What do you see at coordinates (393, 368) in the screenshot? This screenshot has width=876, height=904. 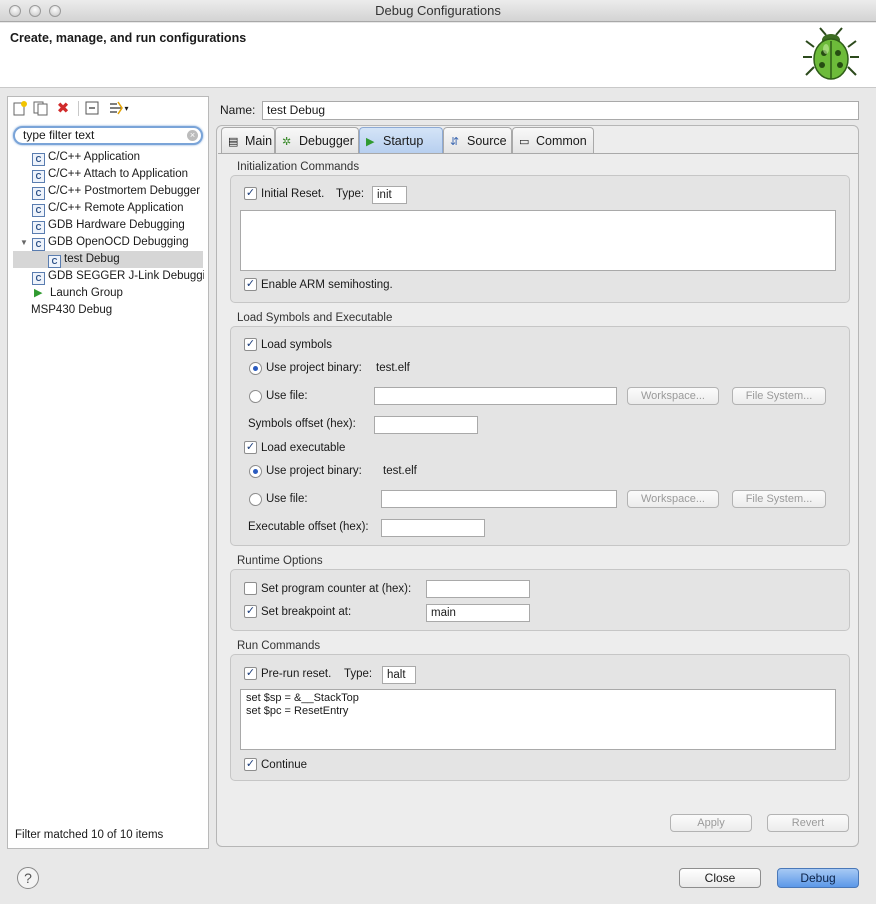 I see `symbols-binary-value: test.elf` at bounding box center [393, 368].